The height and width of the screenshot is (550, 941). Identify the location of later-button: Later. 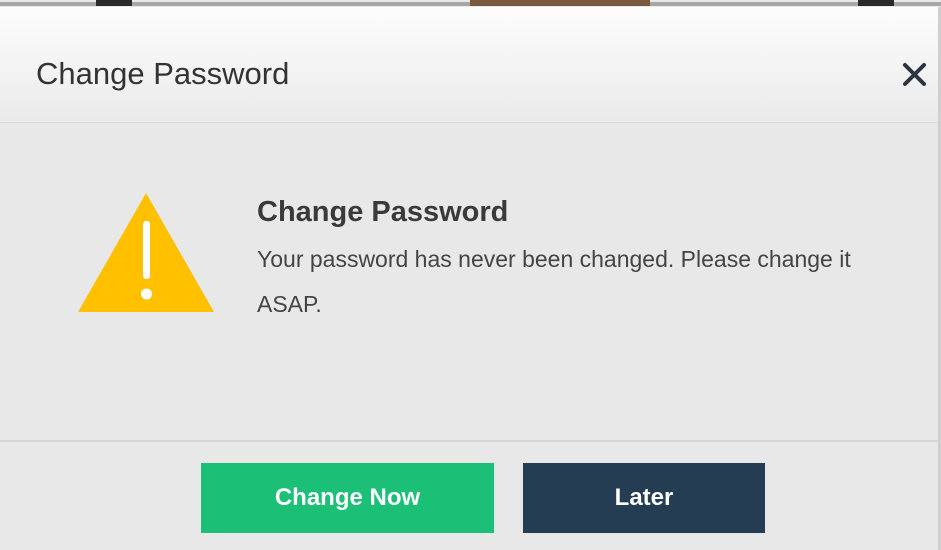
(644, 498).